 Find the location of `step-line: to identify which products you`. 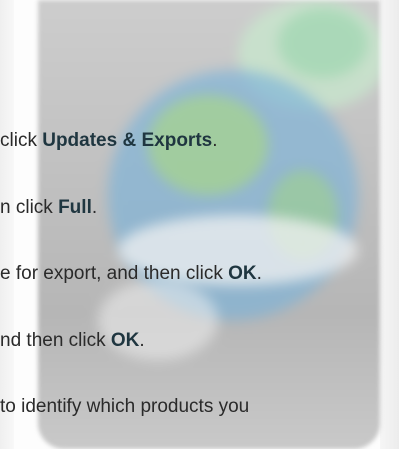

step-line: to identify which products you is located at coordinates (199, 407).